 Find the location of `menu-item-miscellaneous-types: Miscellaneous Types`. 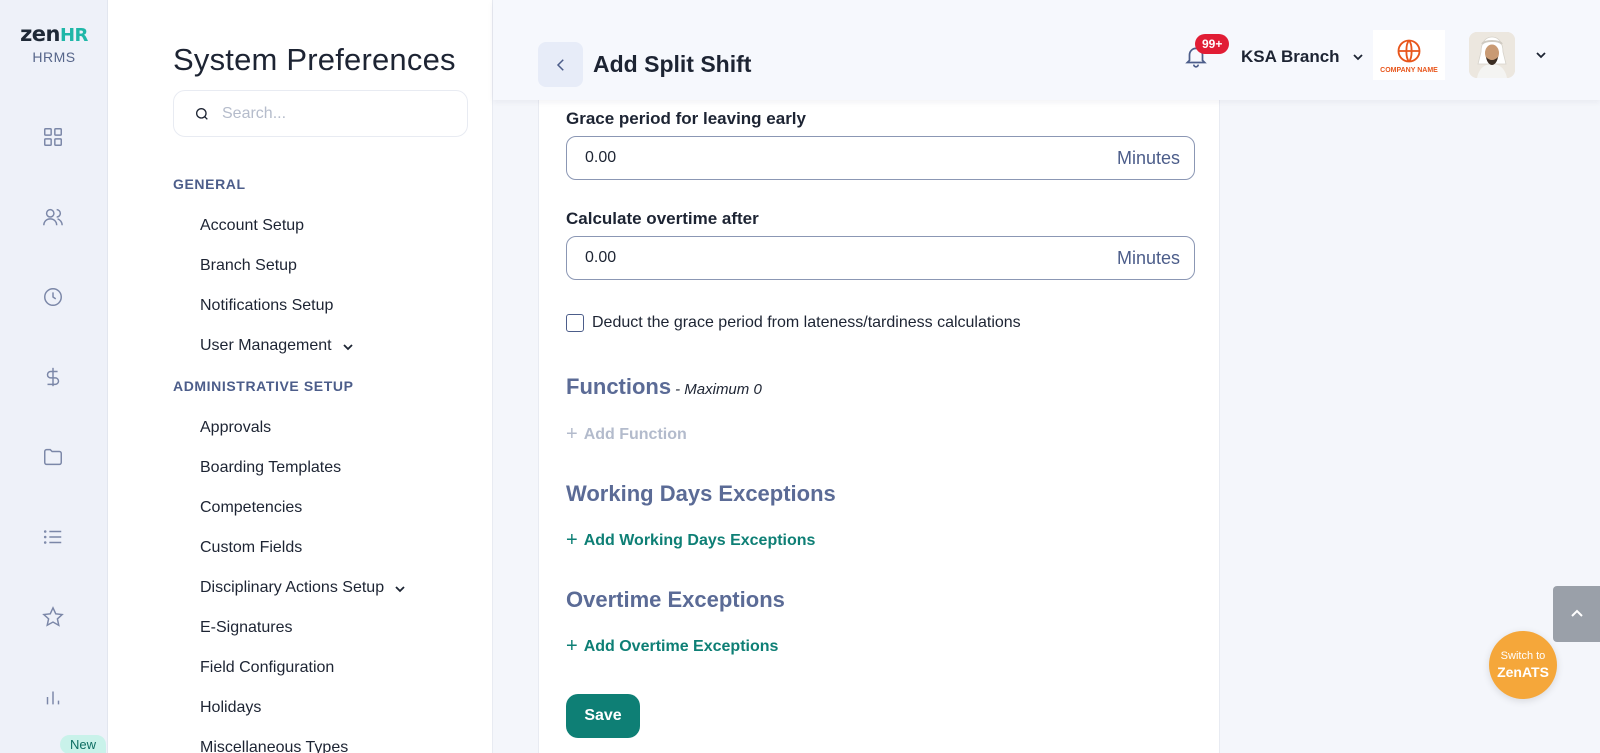

menu-item-miscellaneous-types: Miscellaneous Types is located at coordinates (274, 746).